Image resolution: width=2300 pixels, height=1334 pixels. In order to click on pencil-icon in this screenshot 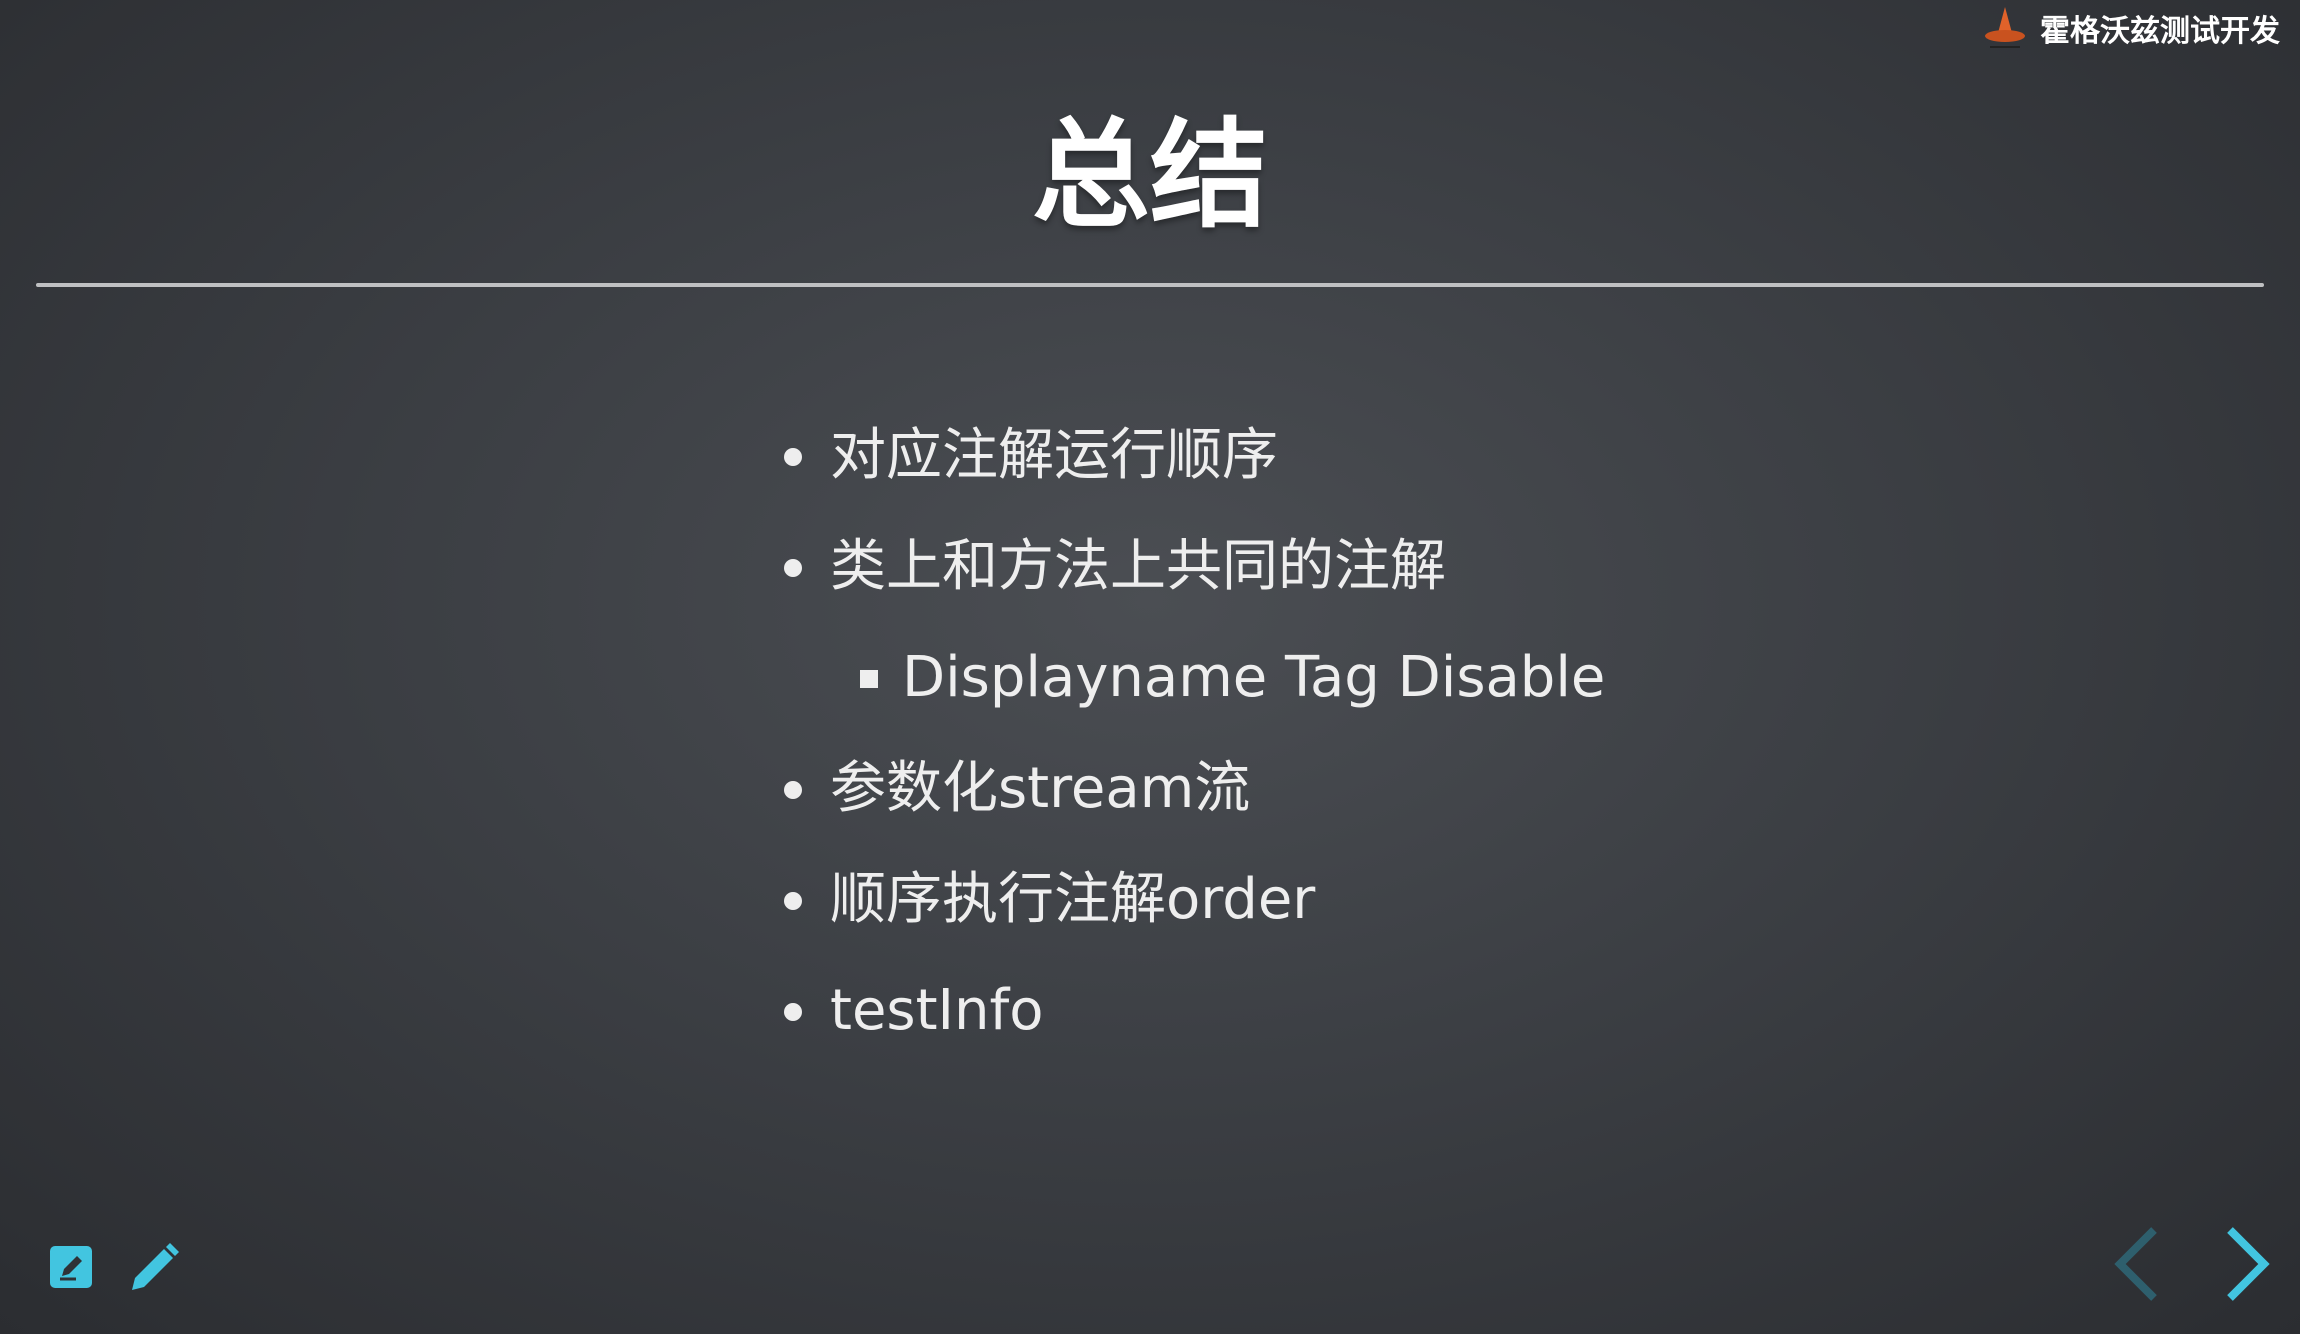, I will do `click(155, 1266)`.